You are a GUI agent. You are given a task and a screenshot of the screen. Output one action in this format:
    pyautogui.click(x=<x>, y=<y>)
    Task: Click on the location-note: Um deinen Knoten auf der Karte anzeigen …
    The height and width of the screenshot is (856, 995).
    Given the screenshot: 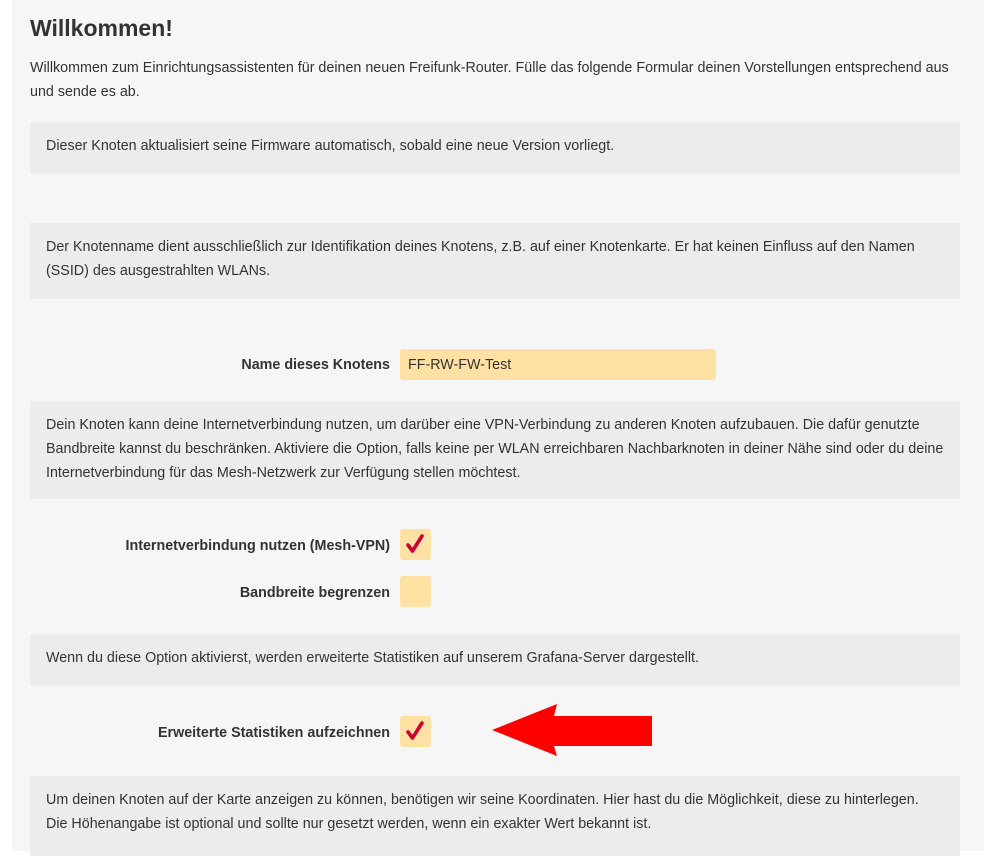 What is the action you would take?
    pyautogui.click(x=495, y=816)
    